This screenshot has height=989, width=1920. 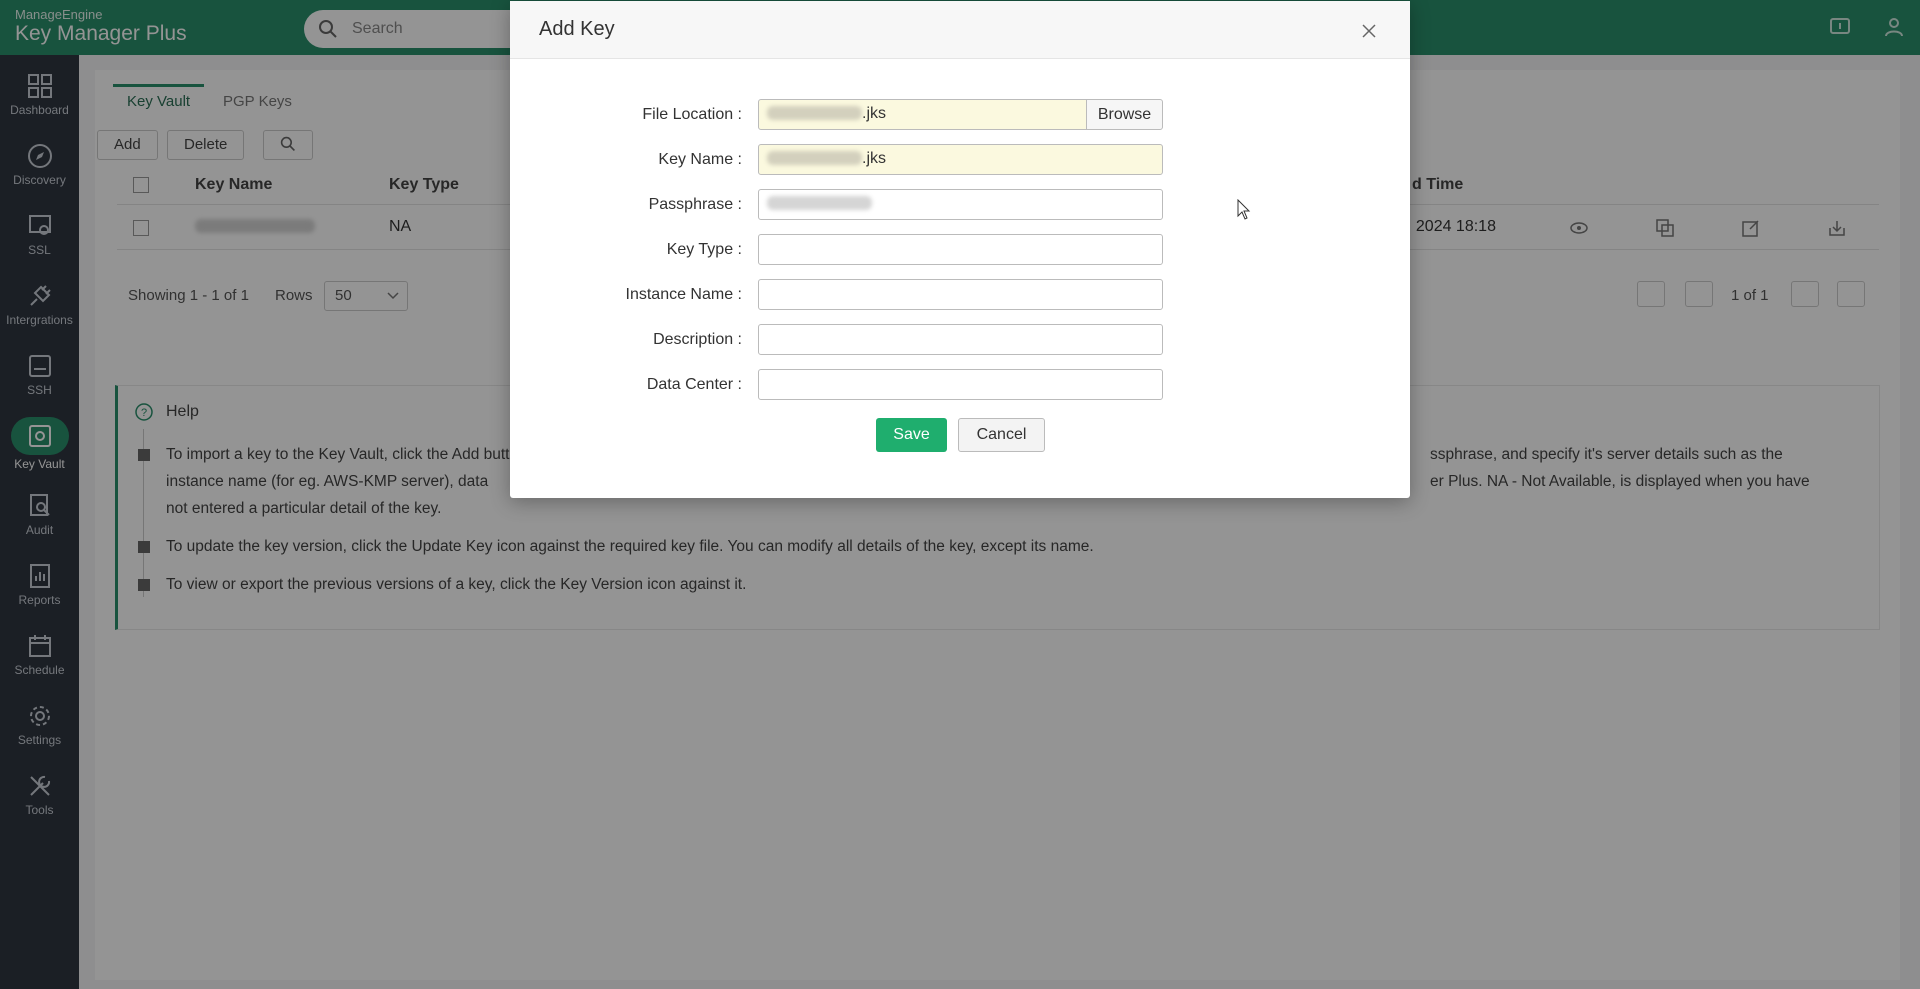 I want to click on dialog-header: Add Key, so click(x=960, y=30).